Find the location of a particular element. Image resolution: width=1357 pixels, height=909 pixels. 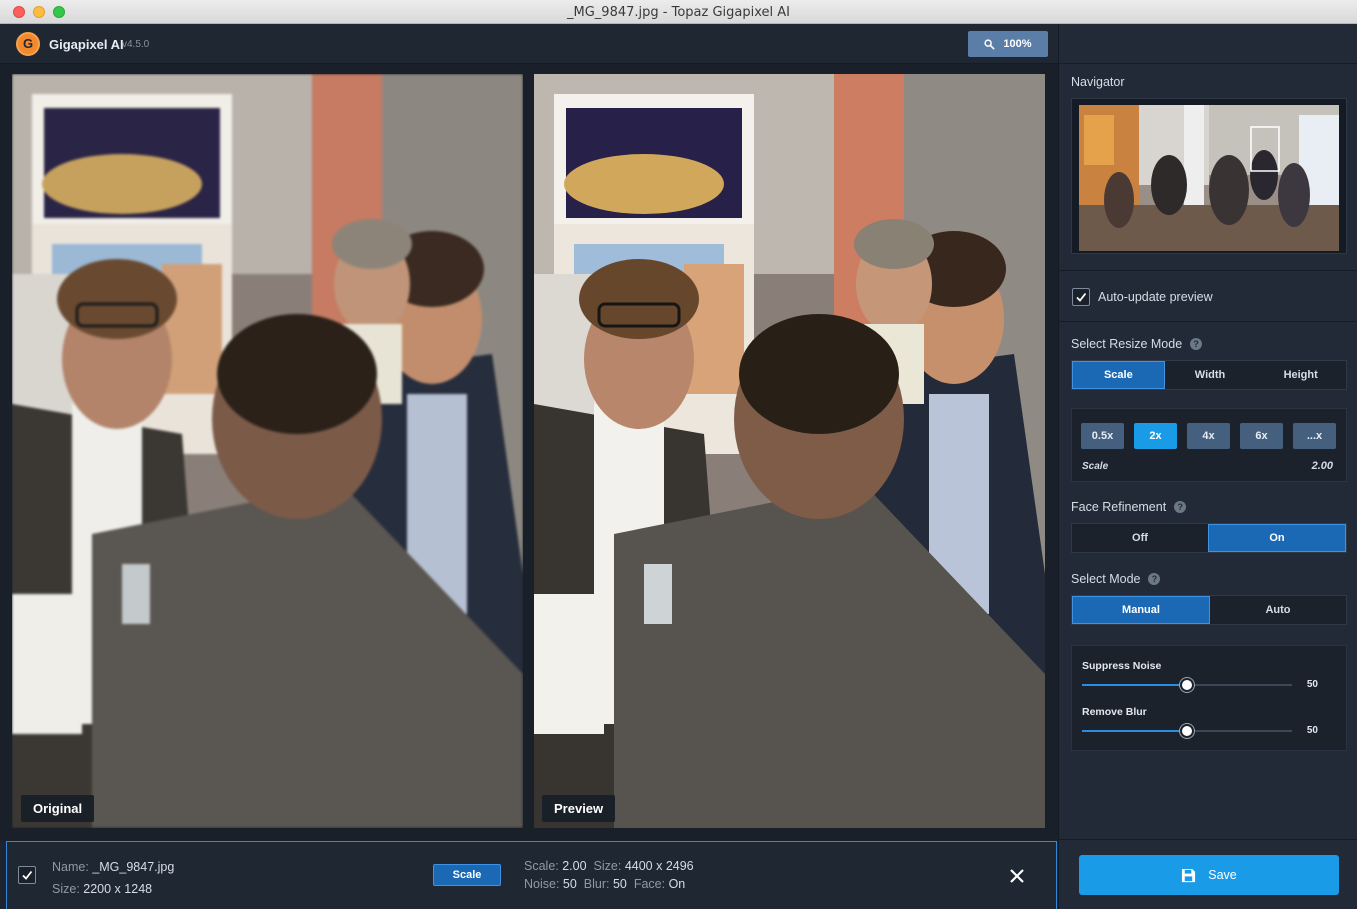

suppress-noise-fill is located at coordinates (1134, 685).